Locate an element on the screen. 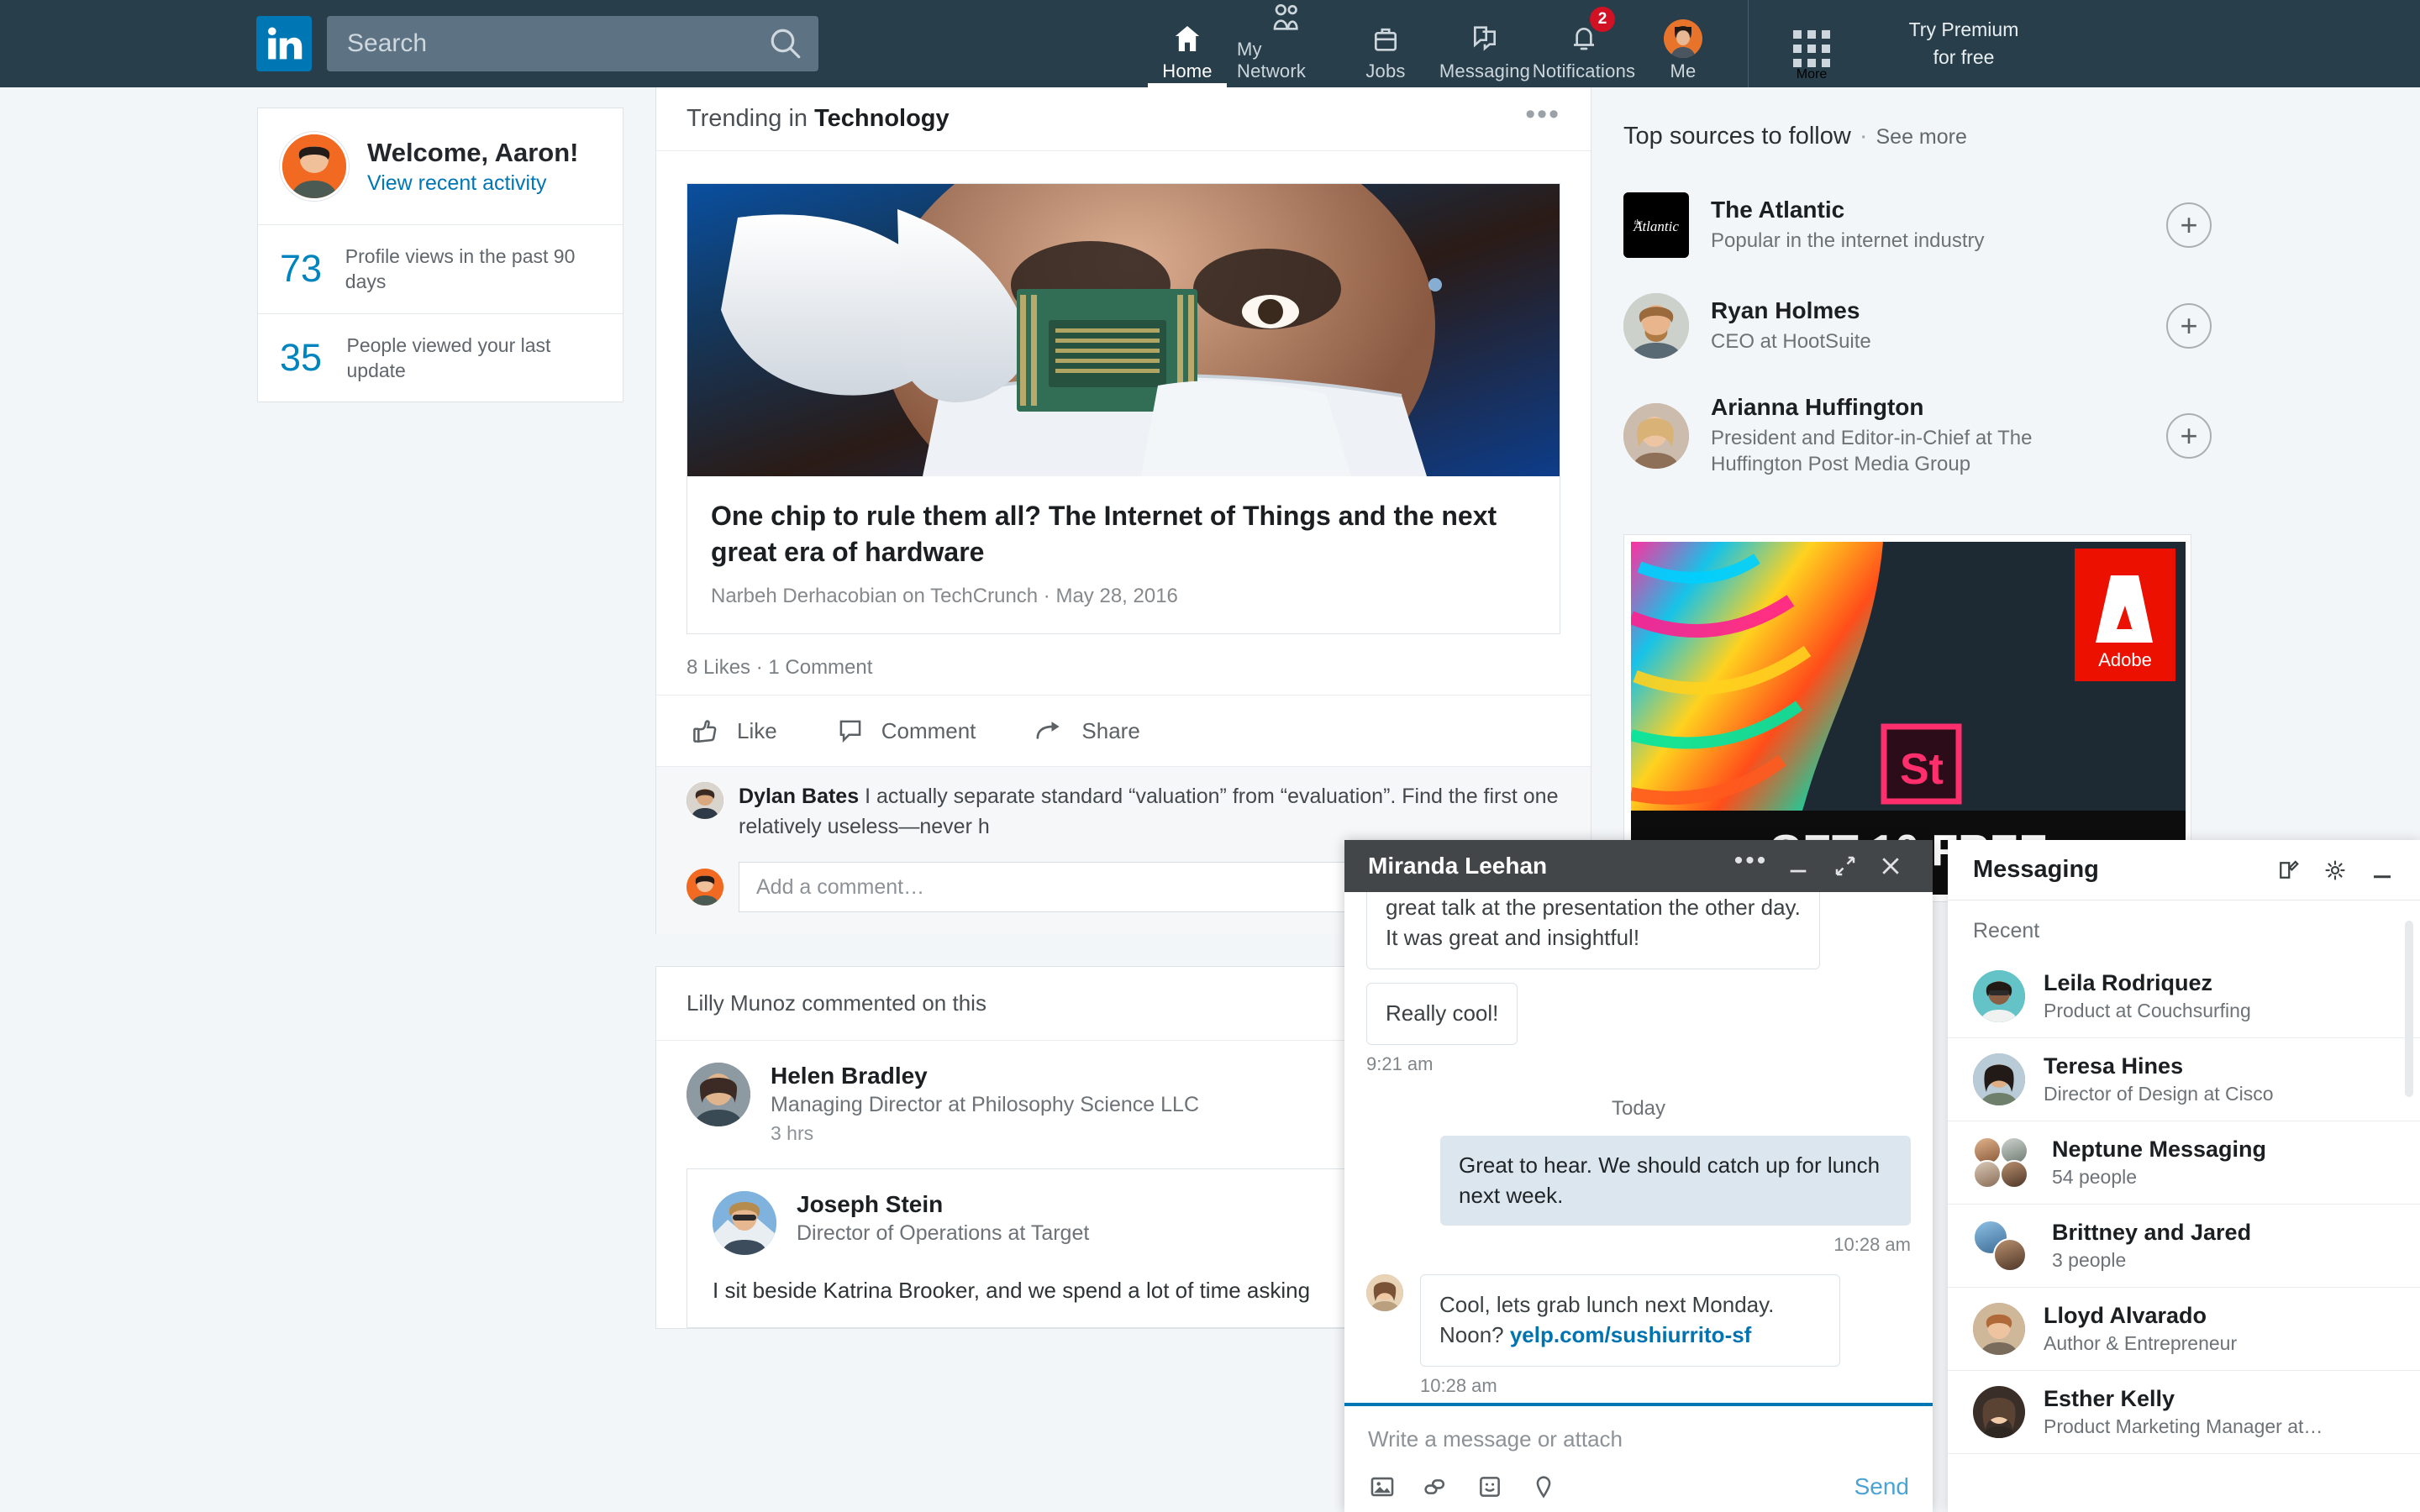 The height and width of the screenshot is (1512, 2420). svg-text: the is located at coordinates (1638, 222).